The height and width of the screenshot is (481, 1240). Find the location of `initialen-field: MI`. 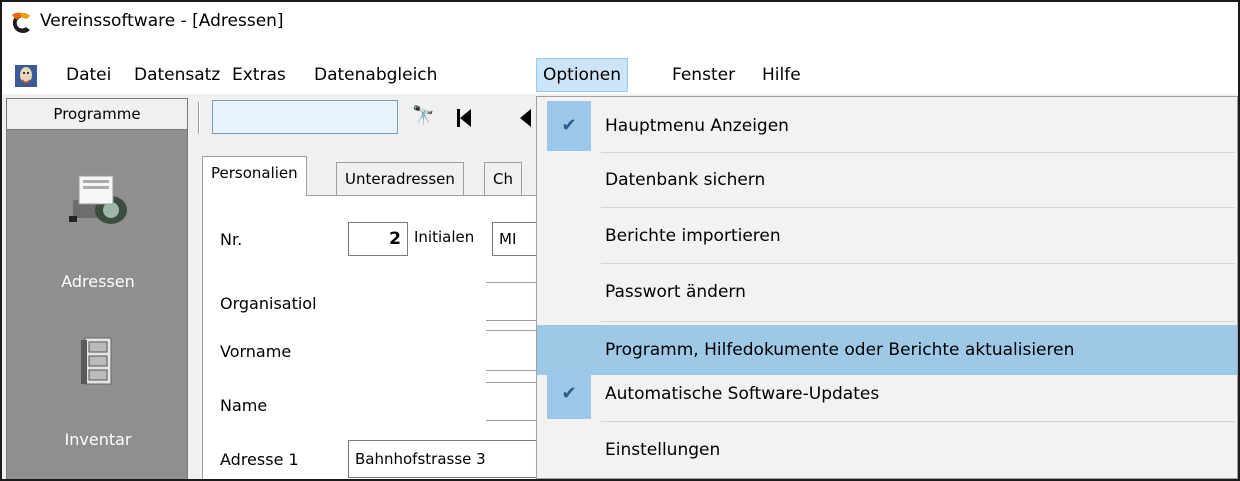

initialen-field: MI is located at coordinates (515, 239).